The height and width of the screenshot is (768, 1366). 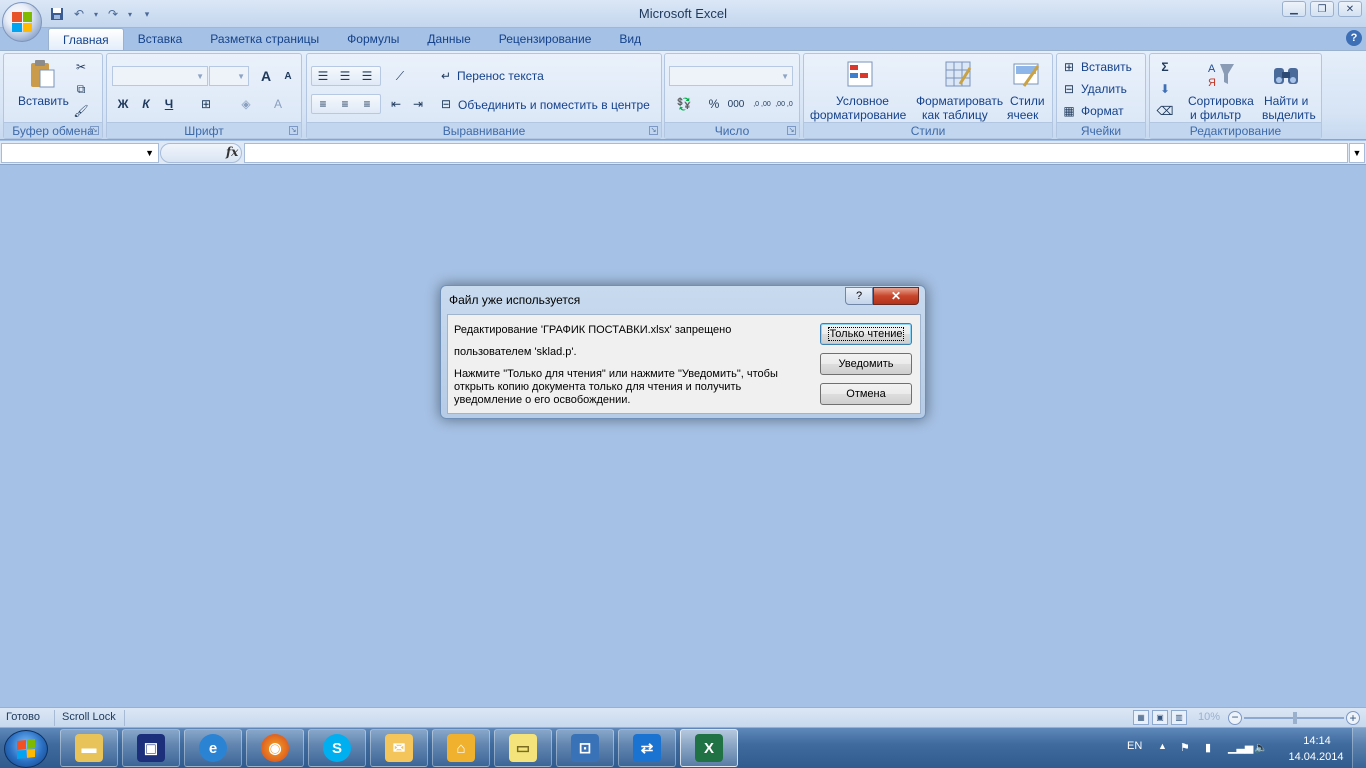 What do you see at coordinates (500, 76) in the screenshot?
I see `wrap-text-button: Перенос текста` at bounding box center [500, 76].